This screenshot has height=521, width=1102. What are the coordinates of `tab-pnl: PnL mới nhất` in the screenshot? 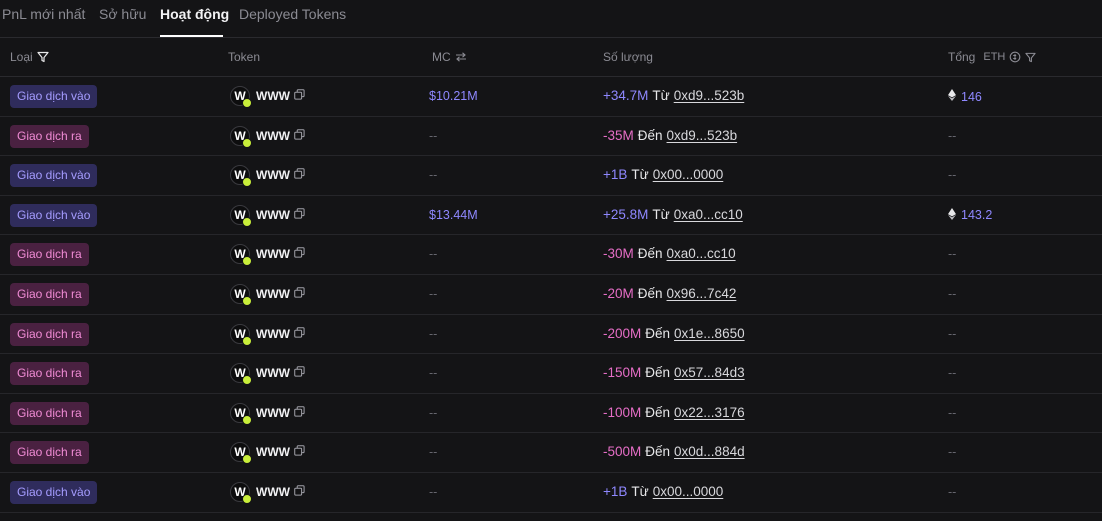 It's located at (43, 14).